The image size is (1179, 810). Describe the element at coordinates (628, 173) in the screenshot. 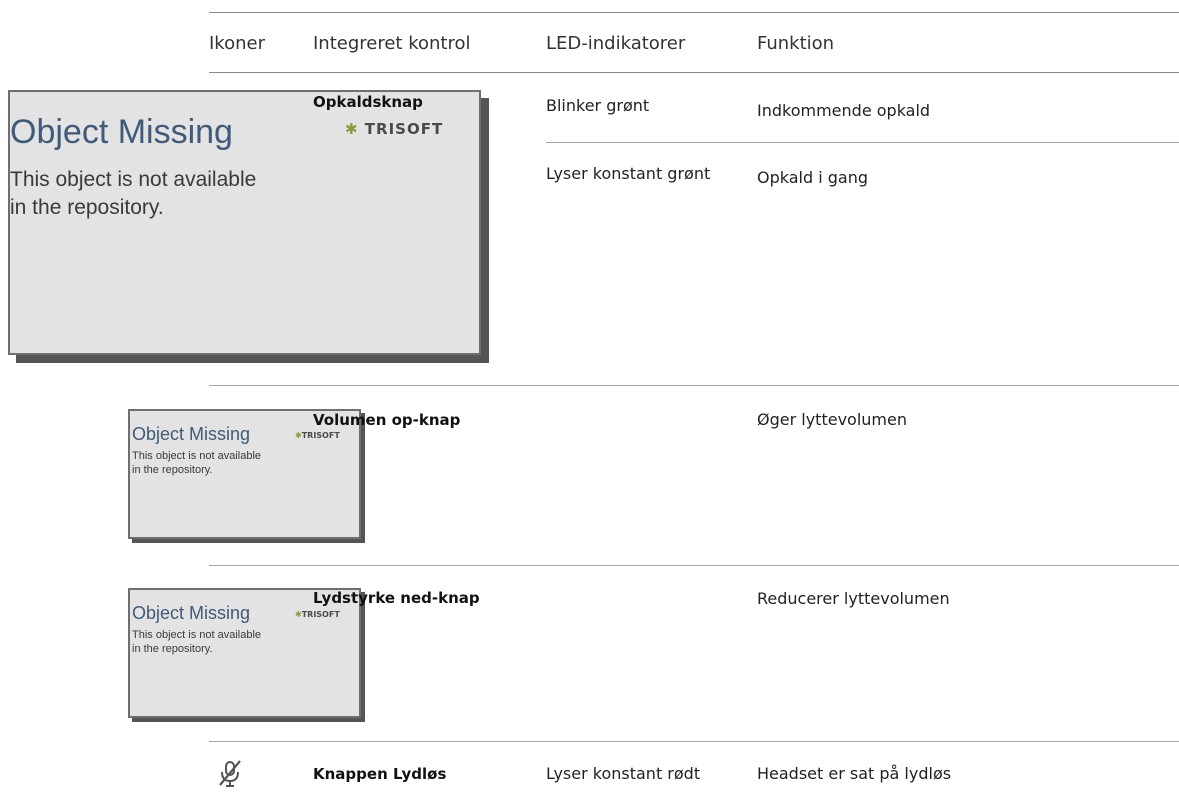

I see `led-steady-green: Lyser konstant grønt` at that location.